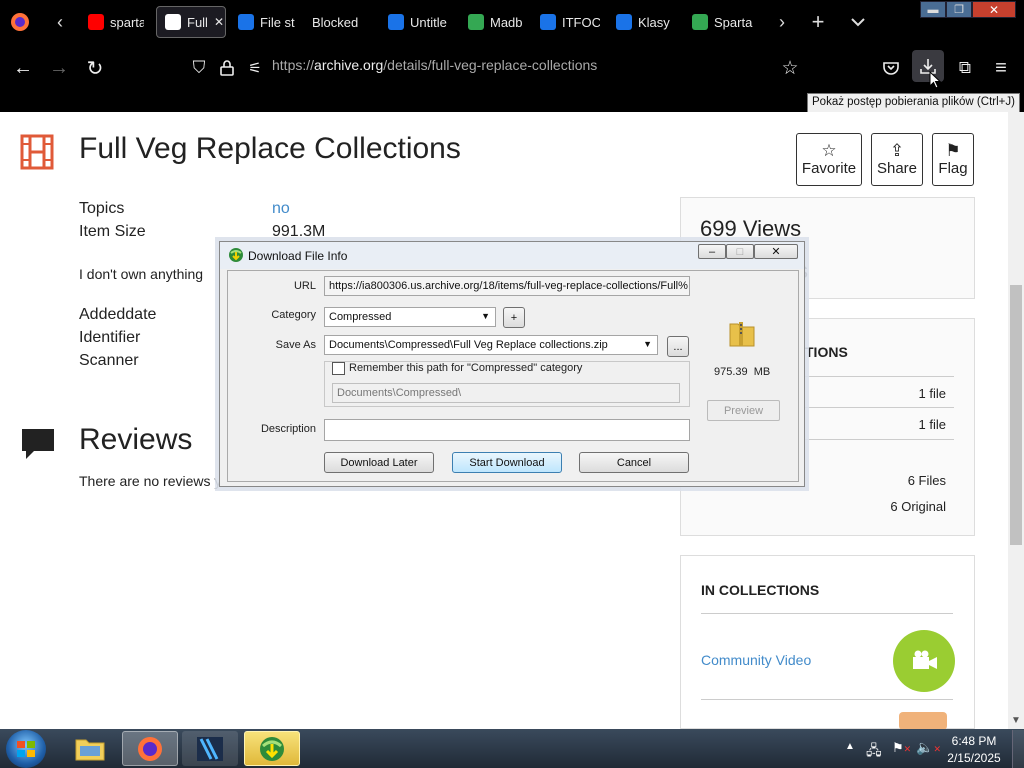 The height and width of the screenshot is (768, 1024). What do you see at coordinates (790, 68) in the screenshot?
I see `bookmark-star-icon: ☆` at bounding box center [790, 68].